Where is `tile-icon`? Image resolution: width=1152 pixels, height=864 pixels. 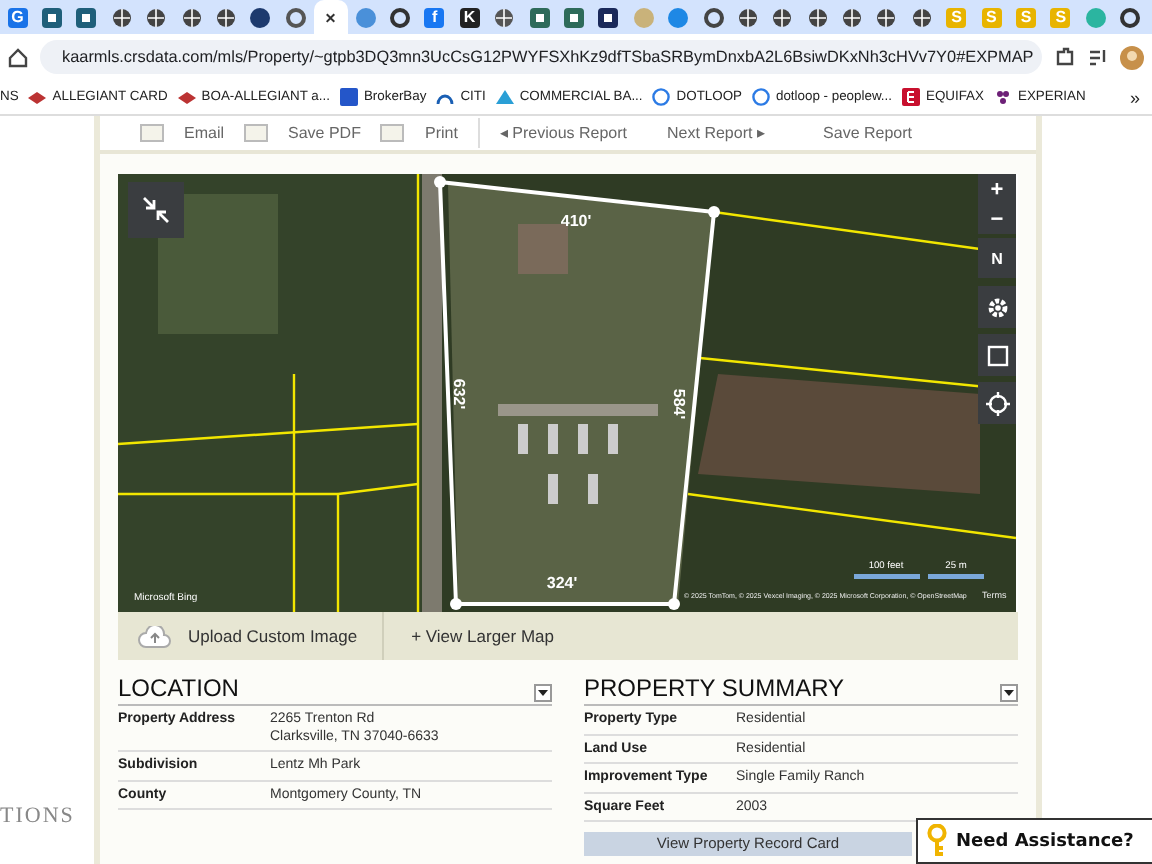 tile-icon is located at coordinates (348, 97).